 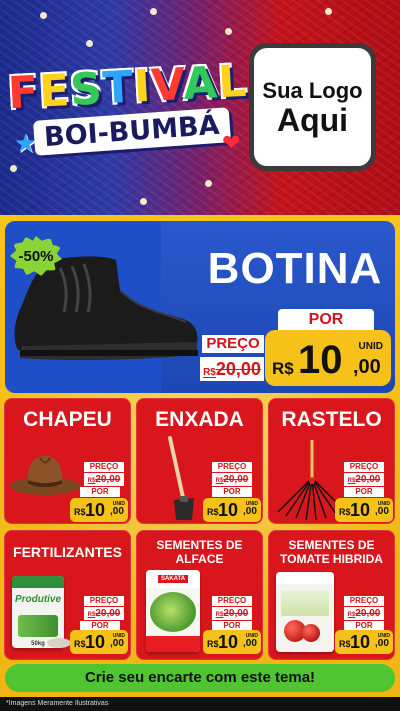 I want to click on heart-icon: ❤, so click(x=231, y=142).